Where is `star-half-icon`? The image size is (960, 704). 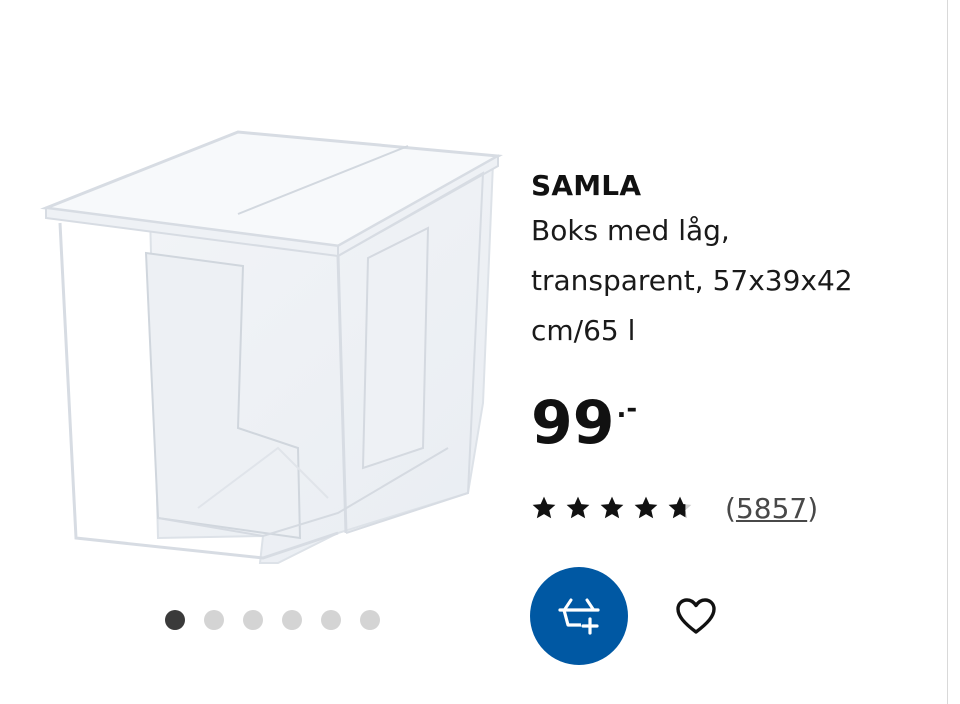
star-half-icon is located at coordinates (680, 507).